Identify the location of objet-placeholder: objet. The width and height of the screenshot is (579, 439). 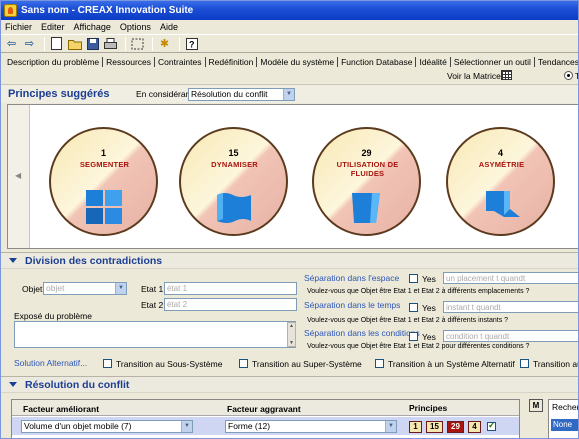
(55, 288).